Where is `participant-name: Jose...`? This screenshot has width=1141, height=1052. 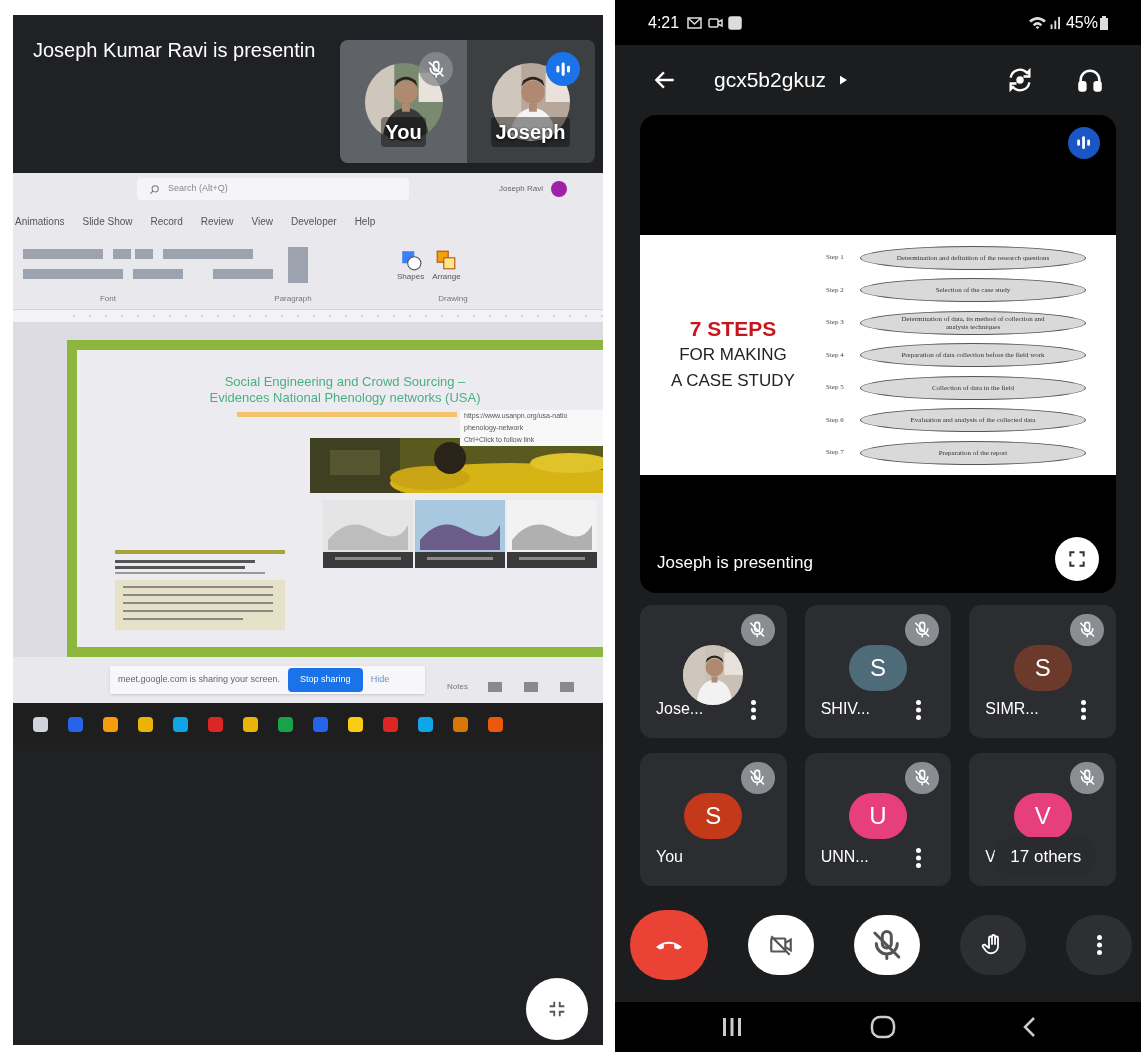 participant-name: Jose... is located at coordinates (680, 709).